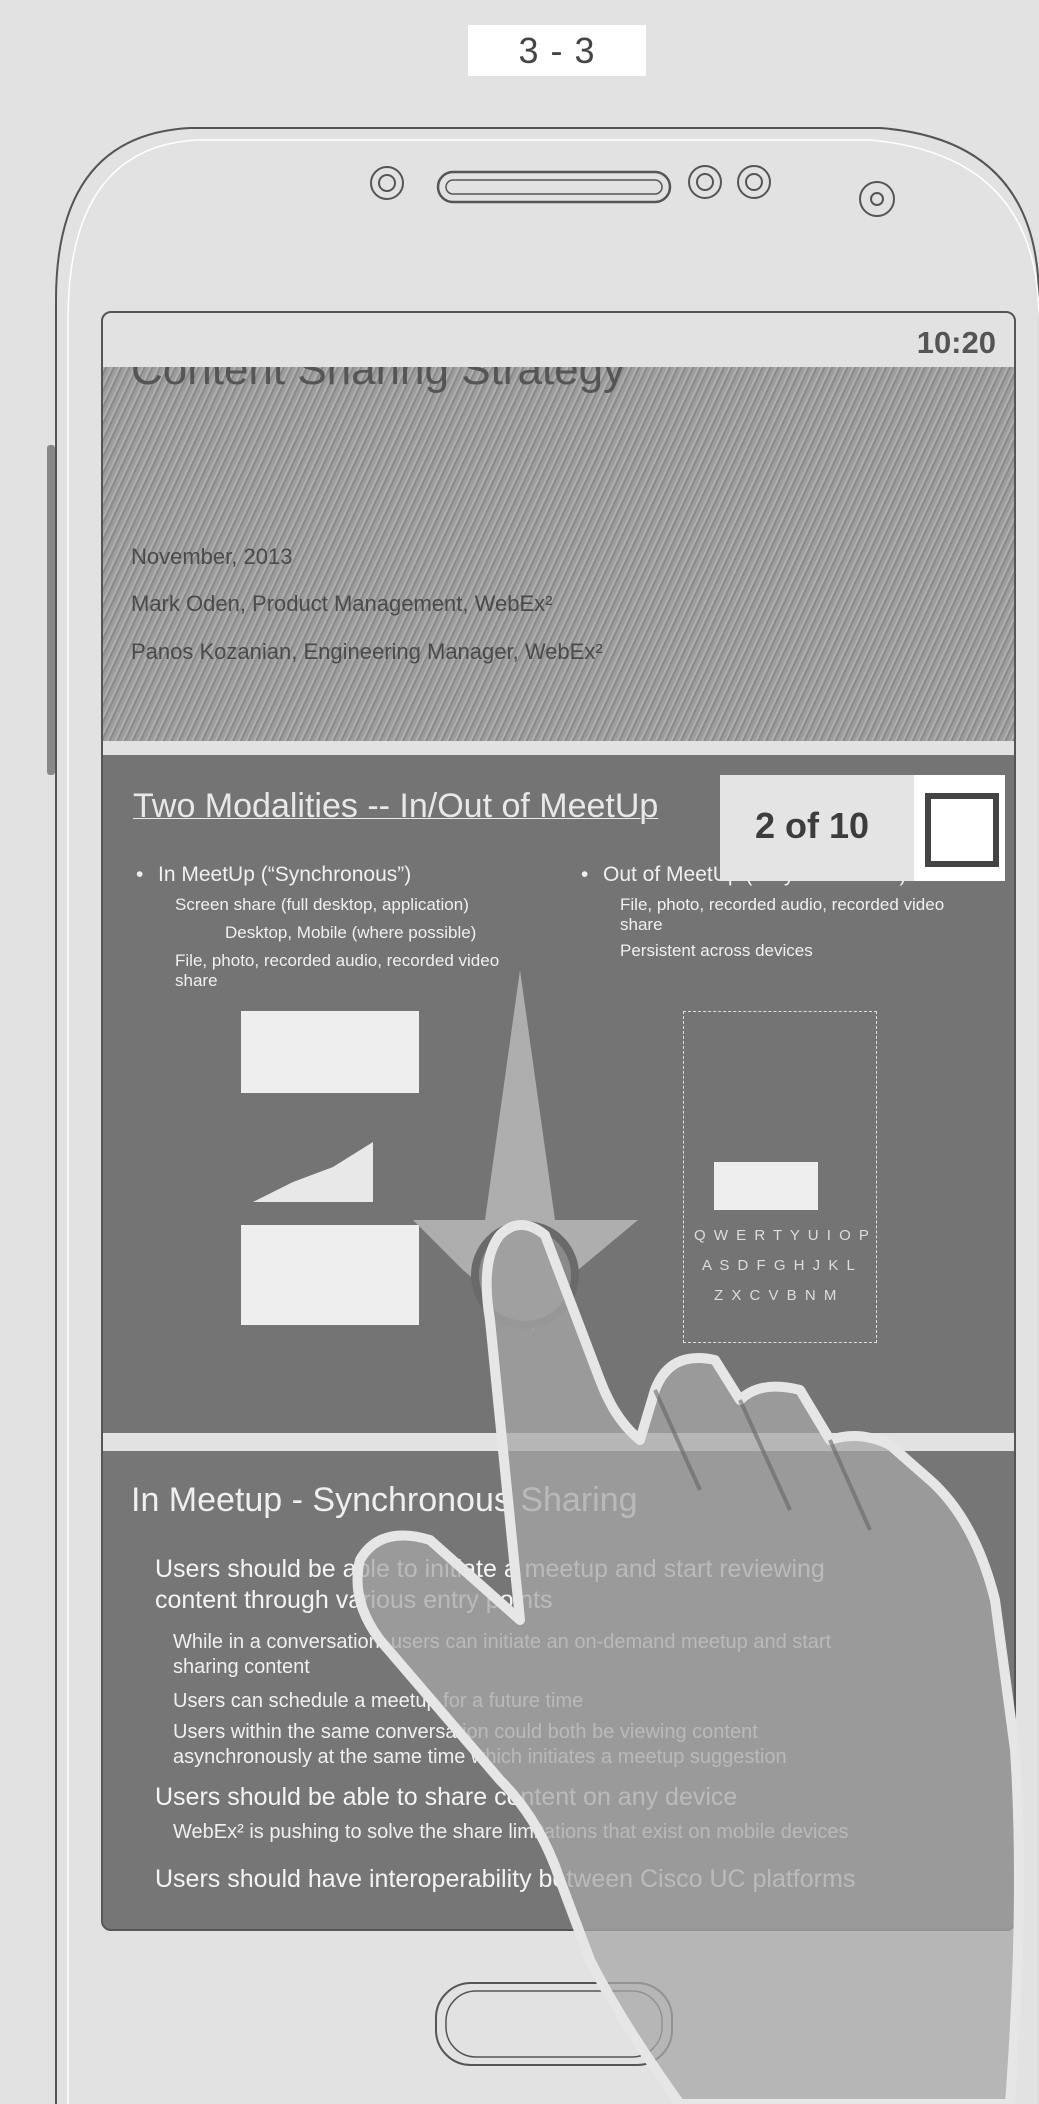 Image resolution: width=1039 pixels, height=2104 pixels. I want to click on mockup-screen-bottom, so click(330, 1275).